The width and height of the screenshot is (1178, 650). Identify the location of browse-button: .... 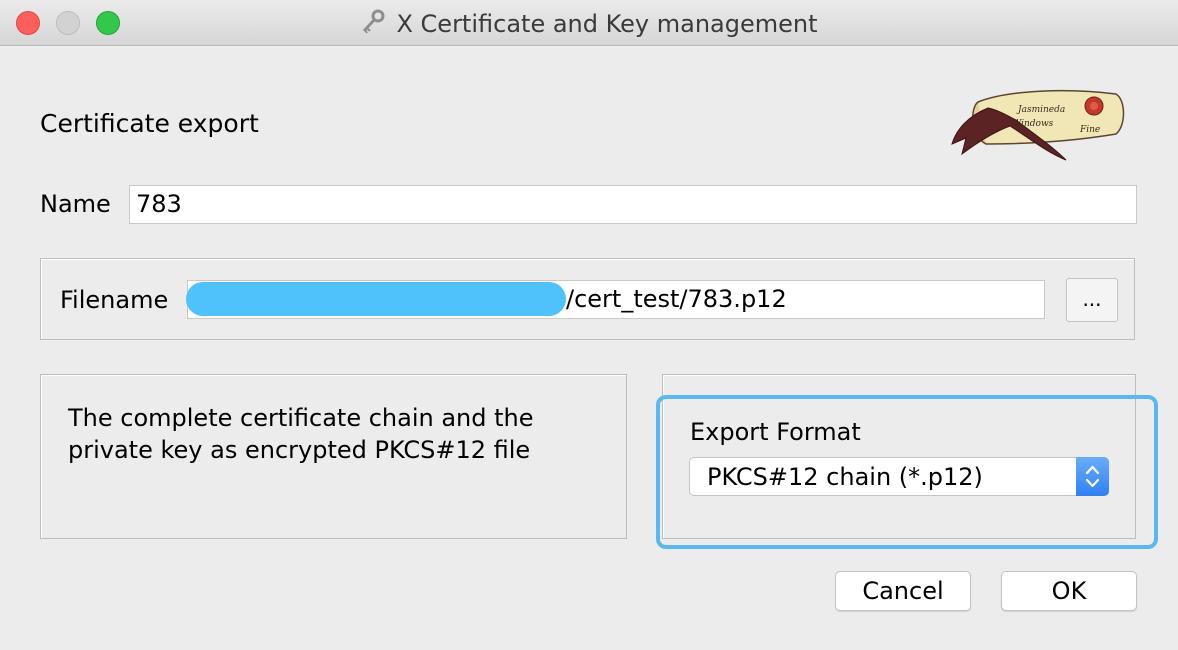
(1092, 300).